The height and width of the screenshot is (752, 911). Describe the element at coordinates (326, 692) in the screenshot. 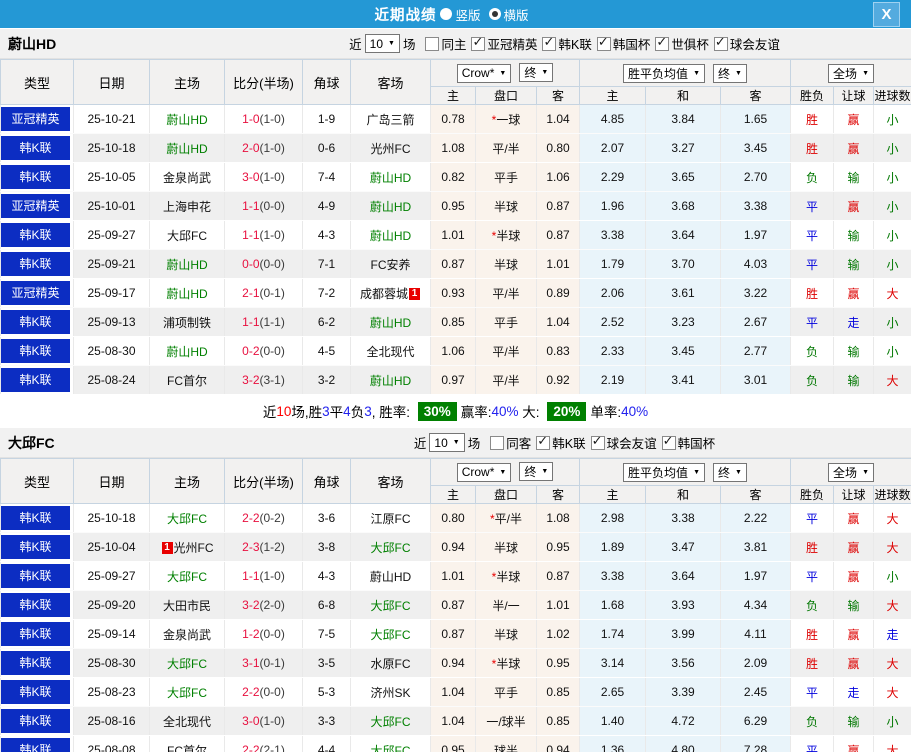

I see `corner-count: 5-3` at that location.